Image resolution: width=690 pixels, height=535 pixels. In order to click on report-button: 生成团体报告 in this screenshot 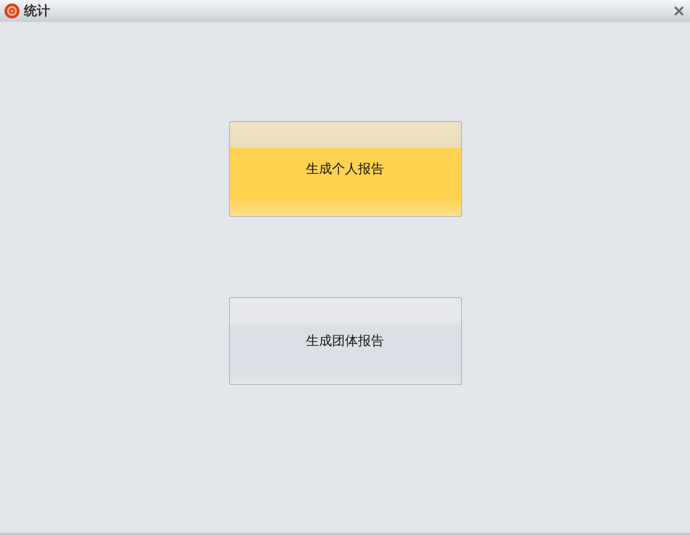, I will do `click(345, 341)`.